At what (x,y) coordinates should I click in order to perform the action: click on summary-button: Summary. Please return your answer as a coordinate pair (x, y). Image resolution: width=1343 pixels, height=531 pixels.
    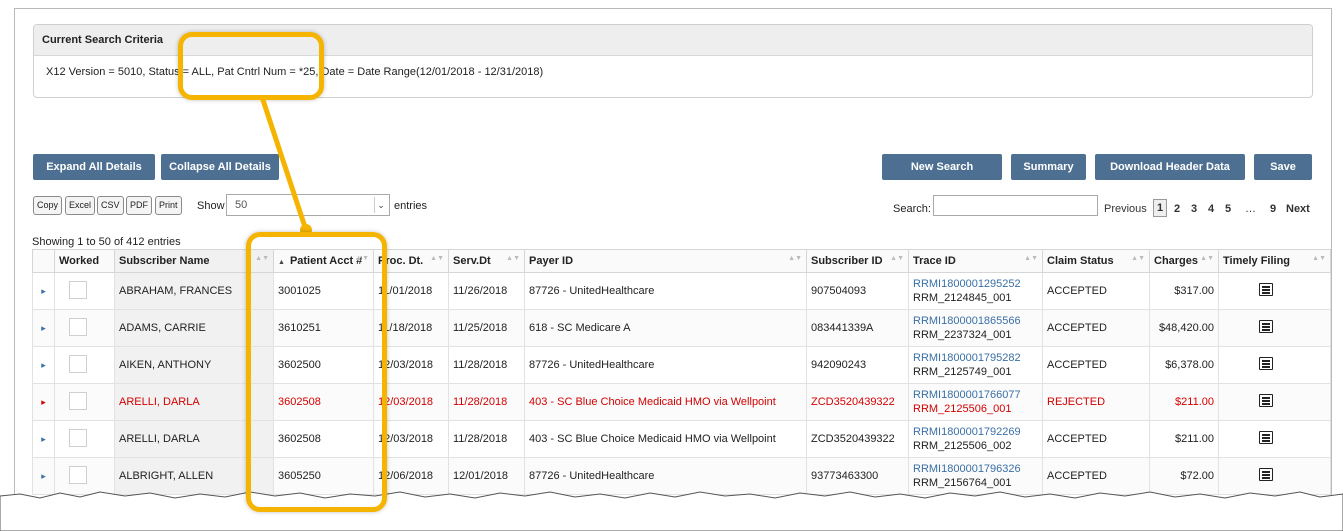
    Looking at the image, I should click on (1048, 167).